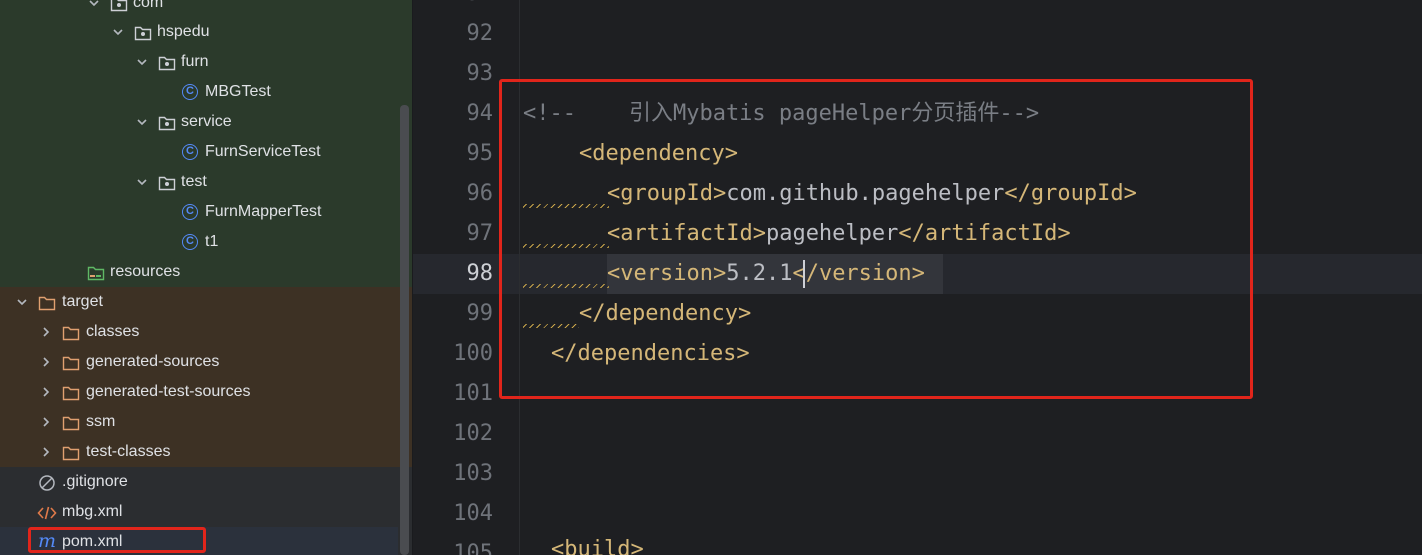  I want to click on tree-item-ssm: ssm, so click(199, 422).